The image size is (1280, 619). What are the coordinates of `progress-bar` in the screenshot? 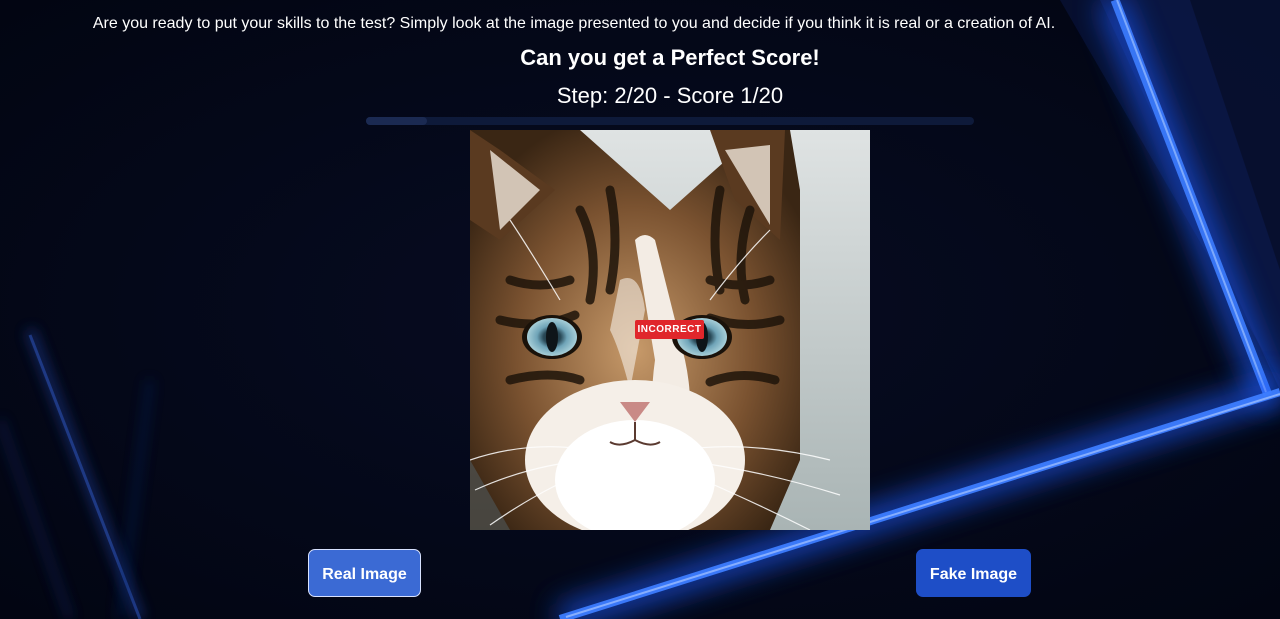 It's located at (670, 121).